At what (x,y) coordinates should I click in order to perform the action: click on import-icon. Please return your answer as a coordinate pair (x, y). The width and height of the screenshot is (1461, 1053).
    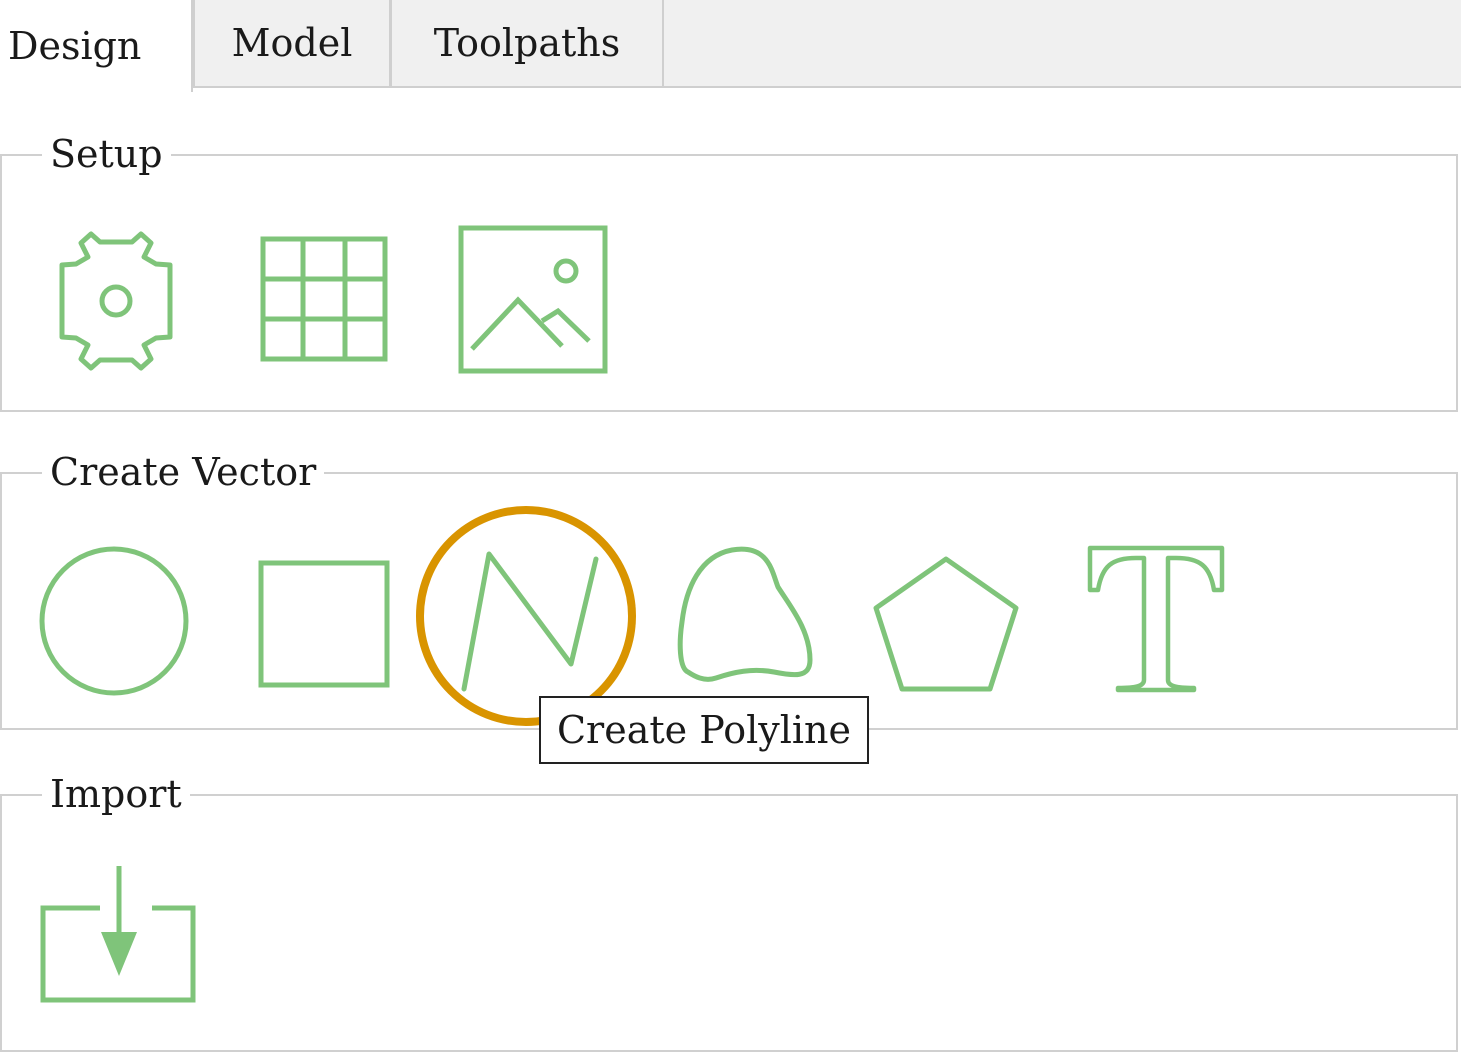
    Looking at the image, I should click on (119, 934).